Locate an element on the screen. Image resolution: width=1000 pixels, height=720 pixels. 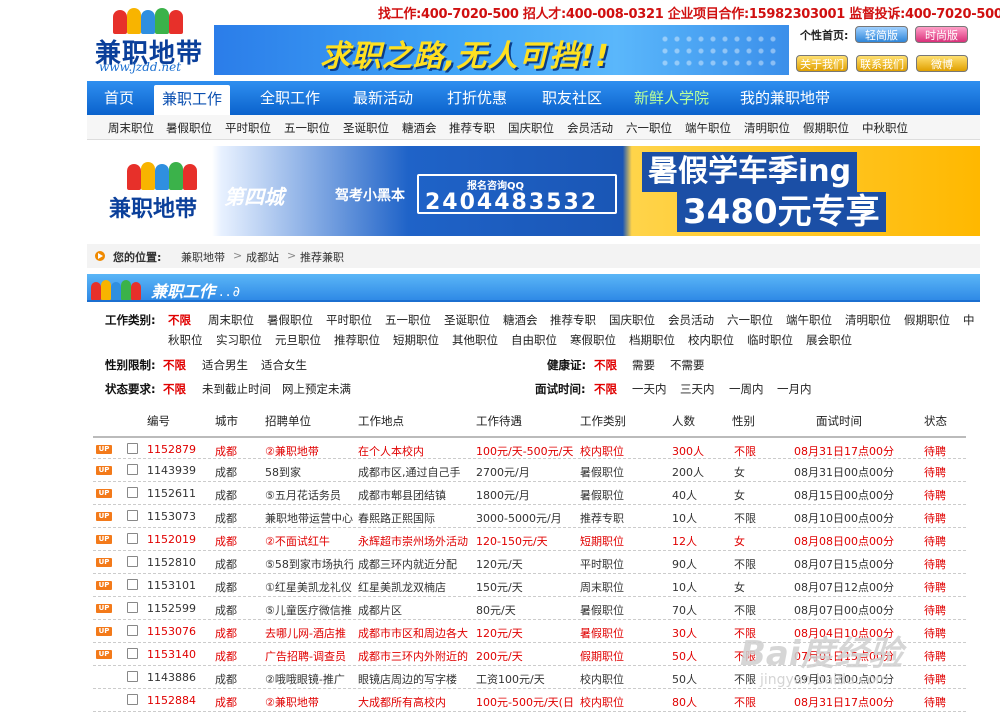
job-type-option: 圣诞职位 is located at coordinates (467, 320).